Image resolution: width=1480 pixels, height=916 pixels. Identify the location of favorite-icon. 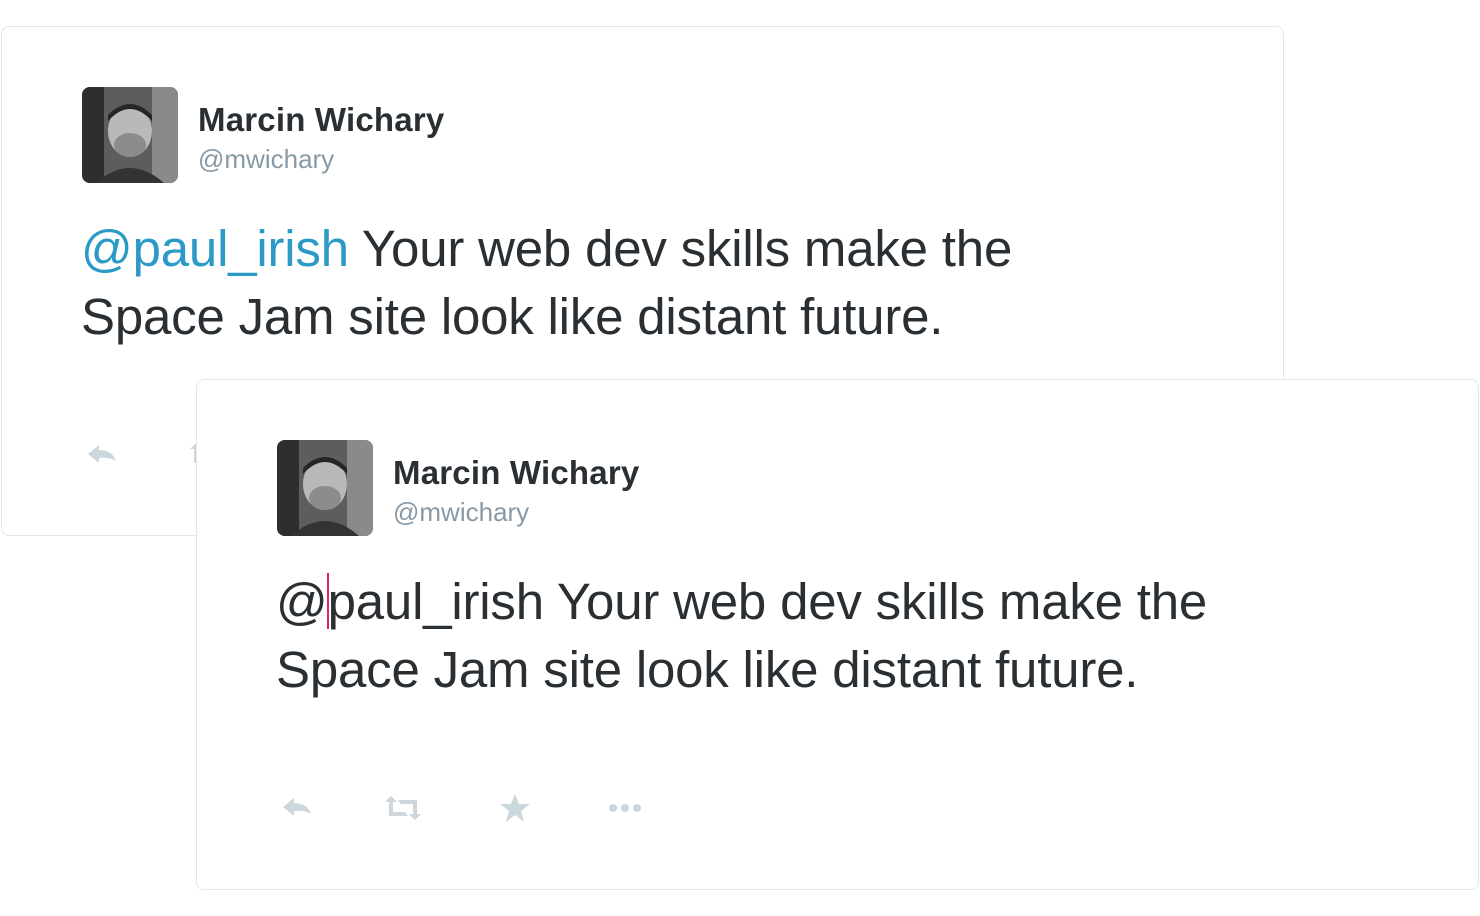
(515, 808).